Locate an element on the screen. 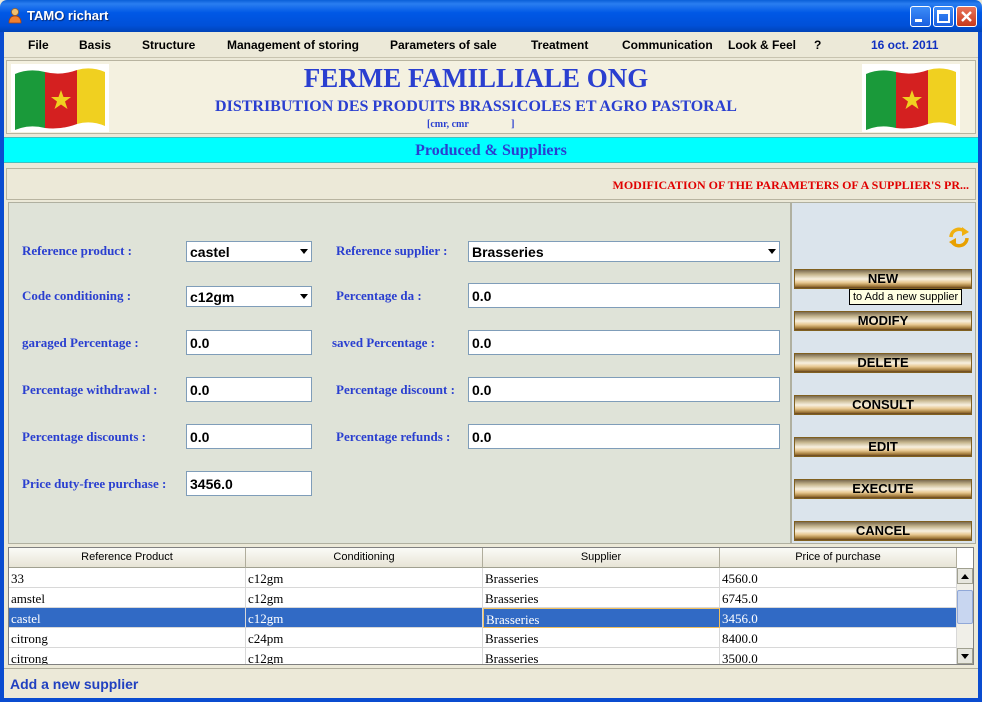  table-row: citrong c24pm Brasseries 8400.0 is located at coordinates (483, 638).